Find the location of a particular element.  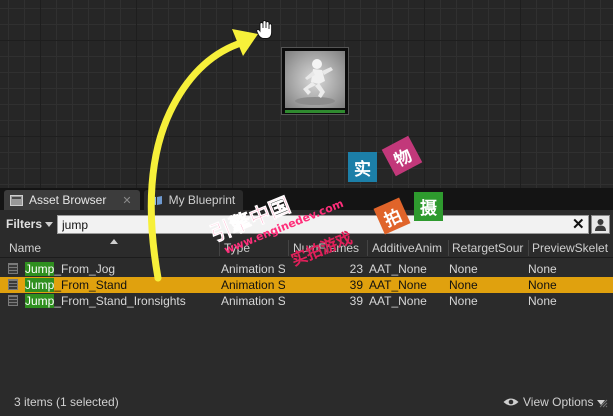

asset-name: Jump_From_Jog is located at coordinates (70, 269).